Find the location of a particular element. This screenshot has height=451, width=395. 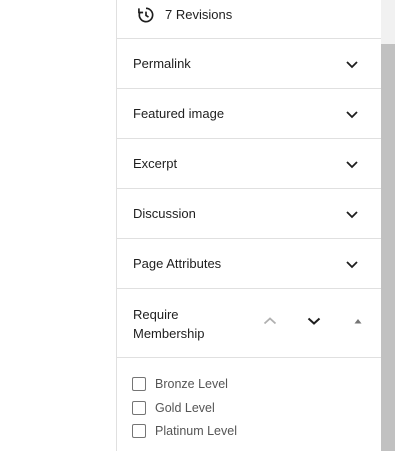

checkbox-label: Bronze Level is located at coordinates (191, 384).